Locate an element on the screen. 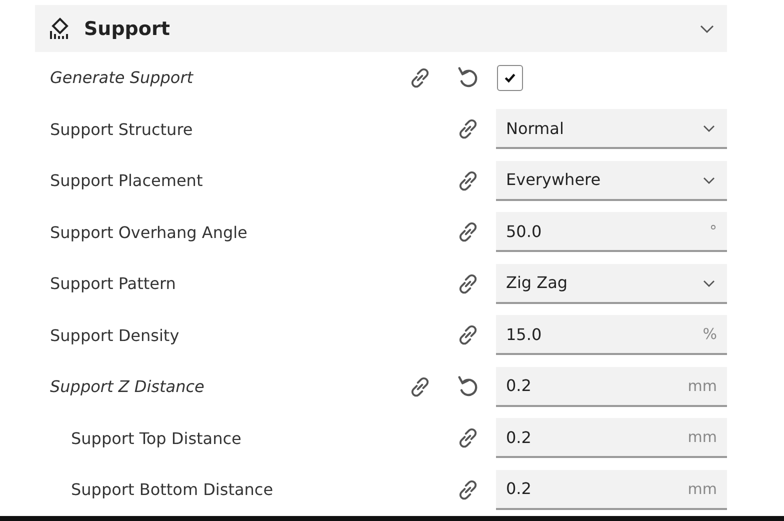 The width and height of the screenshot is (784, 521). setting-label: Support Pattern is located at coordinates (113, 284).